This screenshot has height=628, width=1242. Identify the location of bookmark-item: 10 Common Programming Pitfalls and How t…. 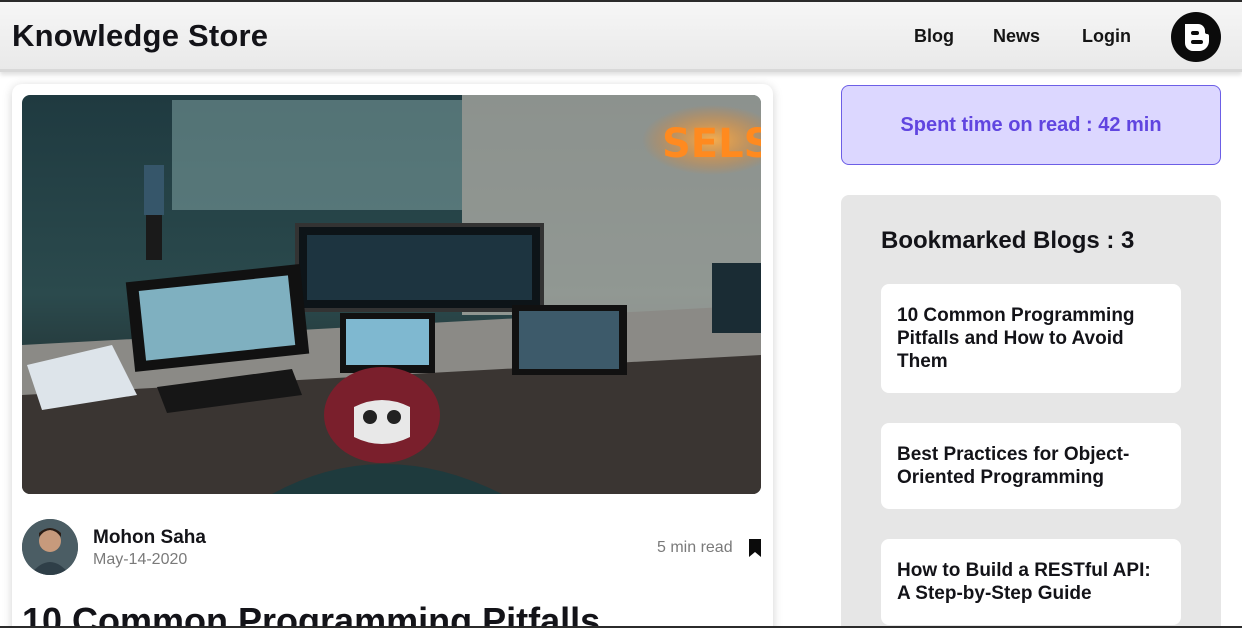
(1031, 338).